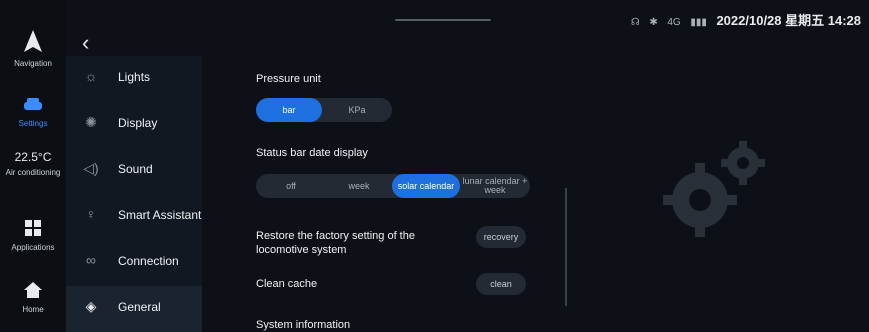  I want to click on option-off: off, so click(291, 186).